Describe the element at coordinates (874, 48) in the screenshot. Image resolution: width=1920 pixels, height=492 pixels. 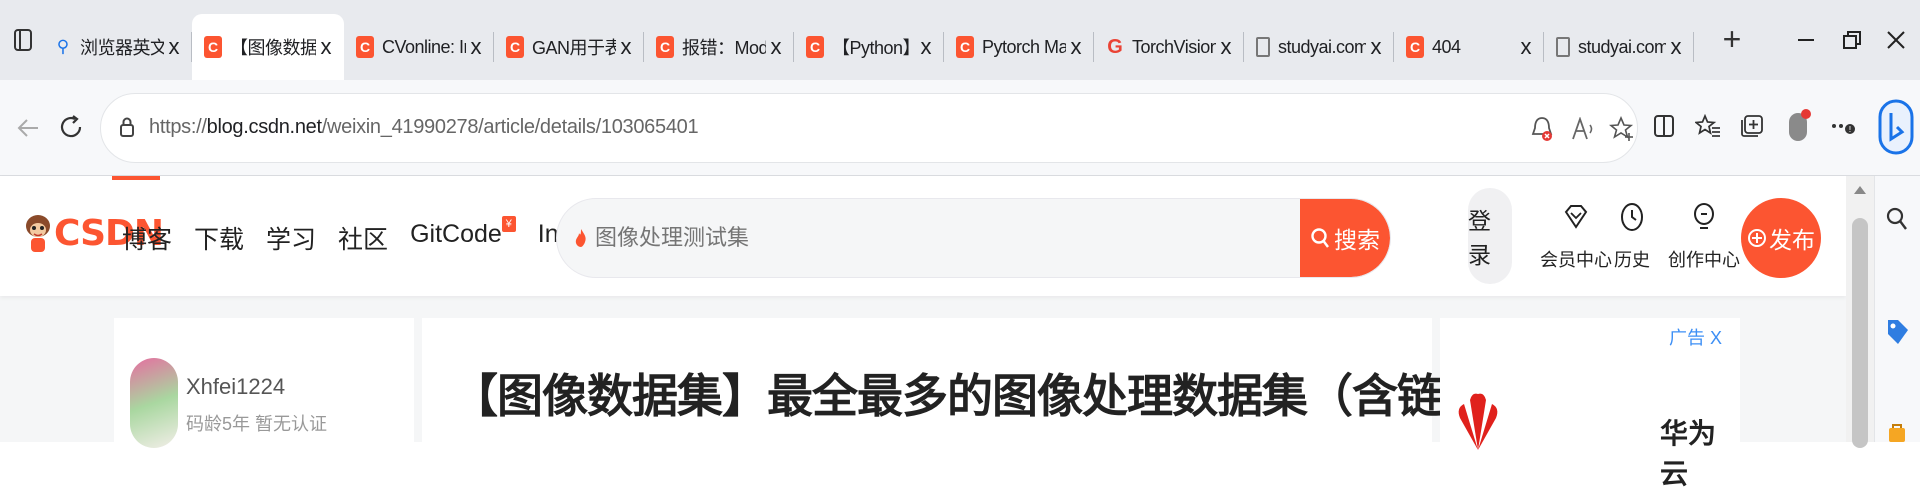
I see `tab-title: 【Python】错误` at that location.